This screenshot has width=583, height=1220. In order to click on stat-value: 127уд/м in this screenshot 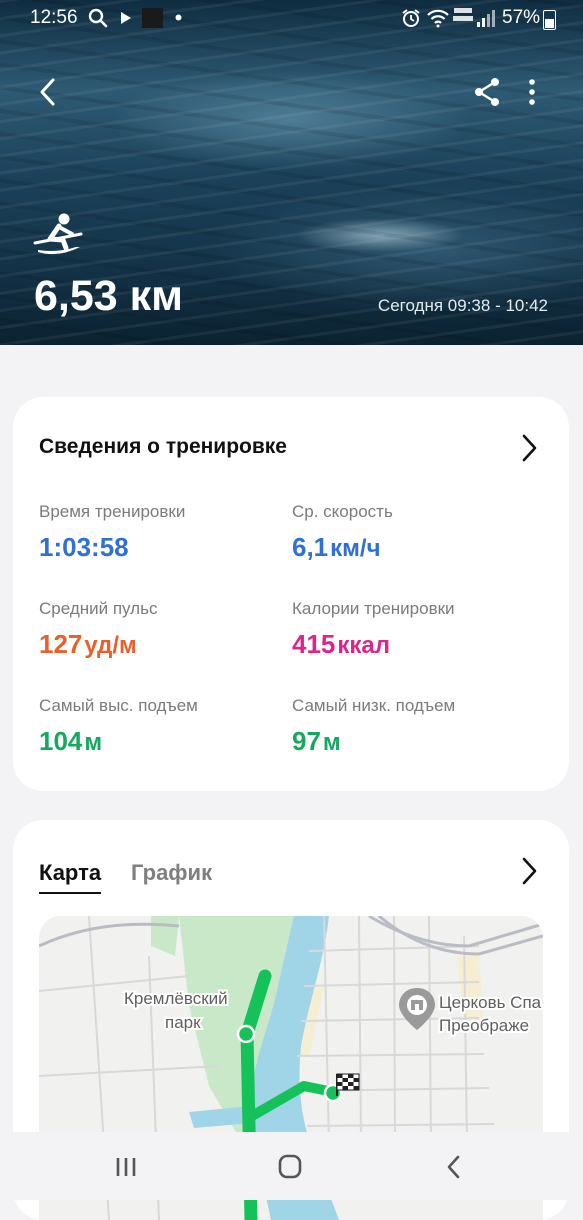, I will do `click(98, 644)`.